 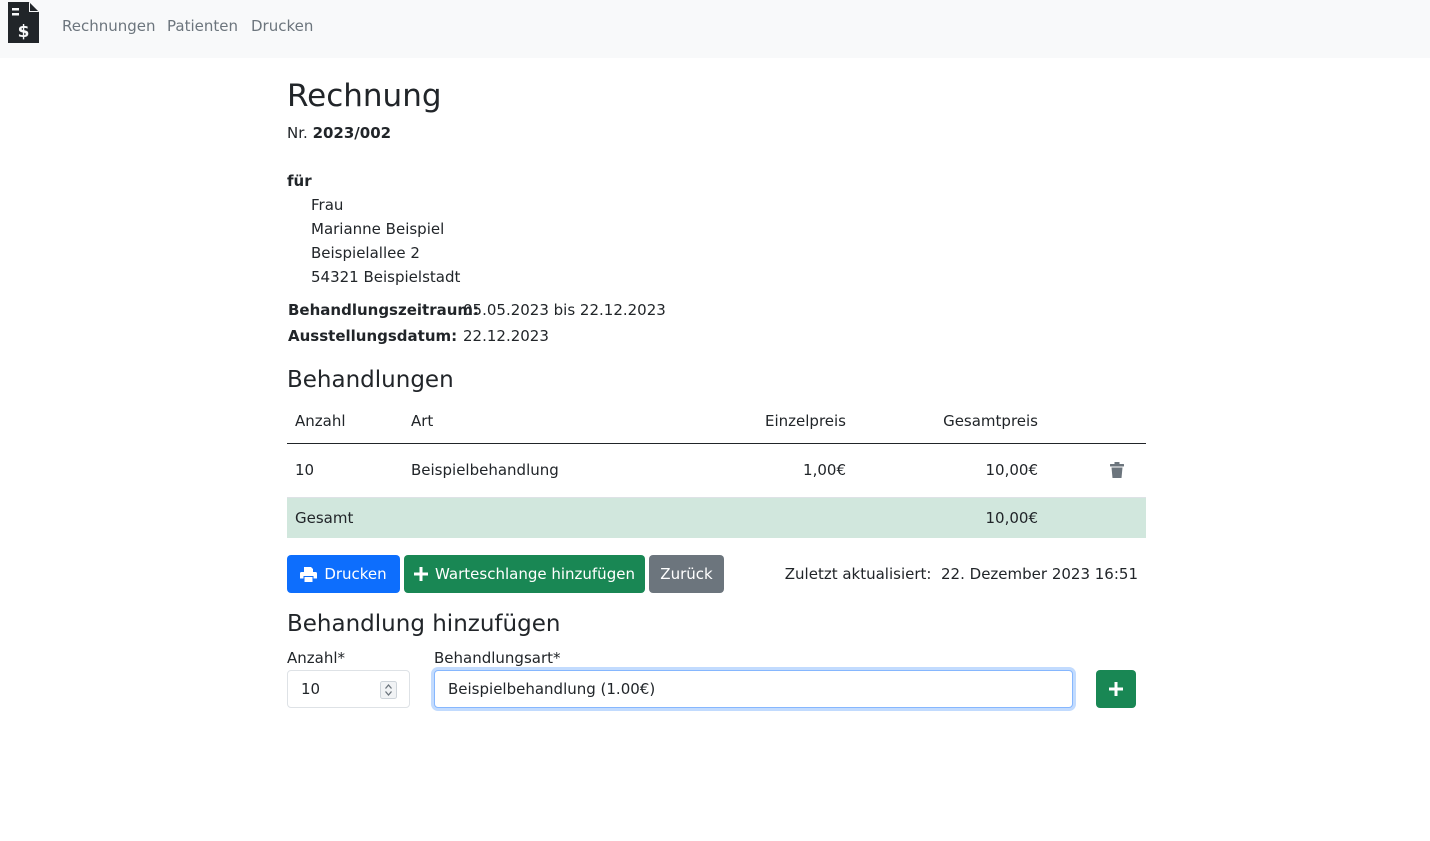 I want to click on add-treatment-button, so click(x=1116, y=689).